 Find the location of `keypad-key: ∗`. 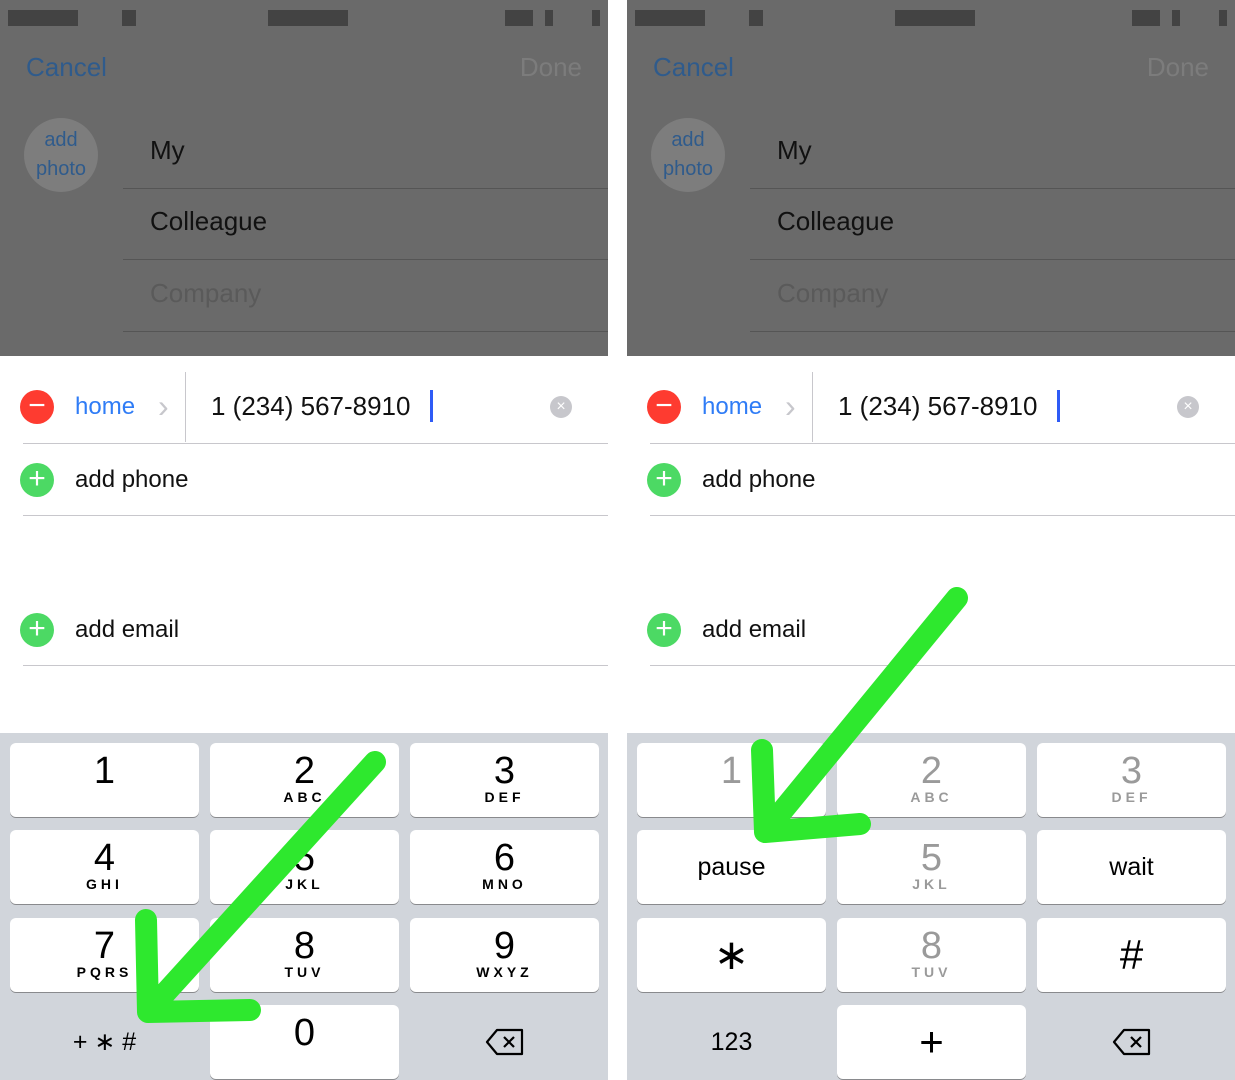

keypad-key: ∗ is located at coordinates (731, 955).